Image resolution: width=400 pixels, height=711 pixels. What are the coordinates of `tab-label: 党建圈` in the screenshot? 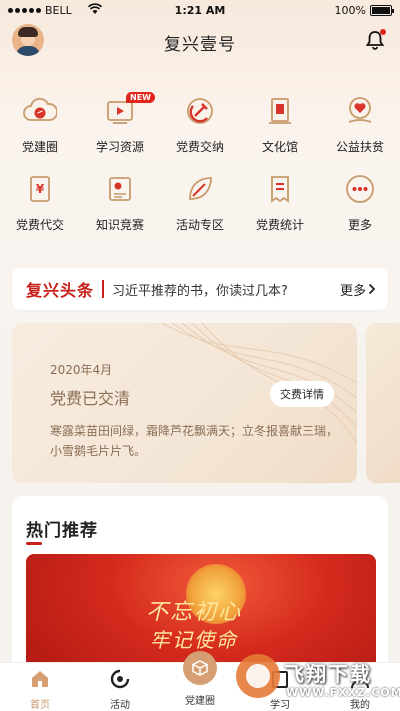 It's located at (200, 701).